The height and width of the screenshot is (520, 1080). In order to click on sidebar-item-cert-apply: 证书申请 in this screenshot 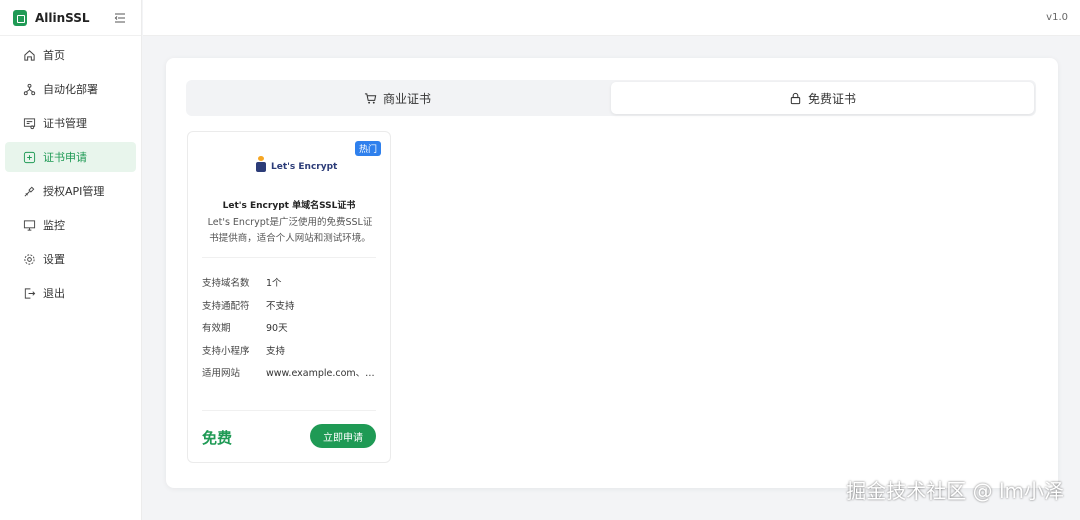, I will do `click(70, 157)`.